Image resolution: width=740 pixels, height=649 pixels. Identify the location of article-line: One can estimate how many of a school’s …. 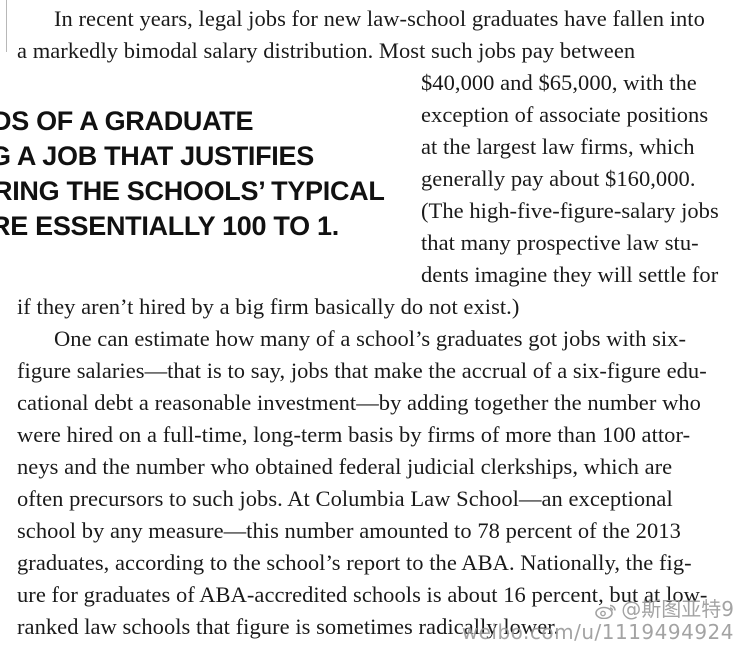
(370, 338).